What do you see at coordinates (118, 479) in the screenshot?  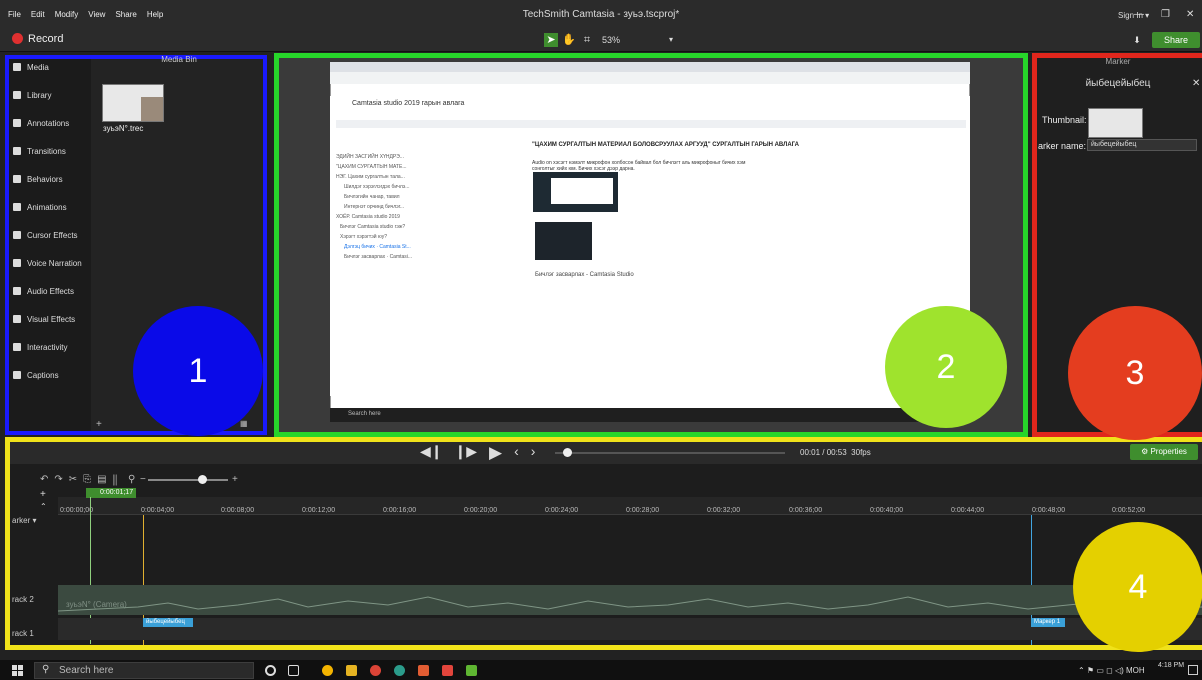 I see `split-icon: ⫼` at bounding box center [118, 479].